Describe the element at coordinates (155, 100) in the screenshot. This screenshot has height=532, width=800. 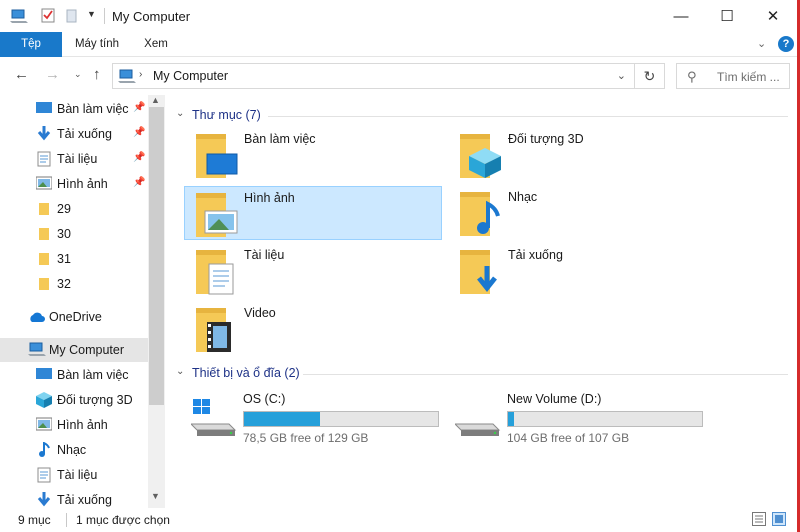
I see `scroll-up-icon: ▲` at that location.